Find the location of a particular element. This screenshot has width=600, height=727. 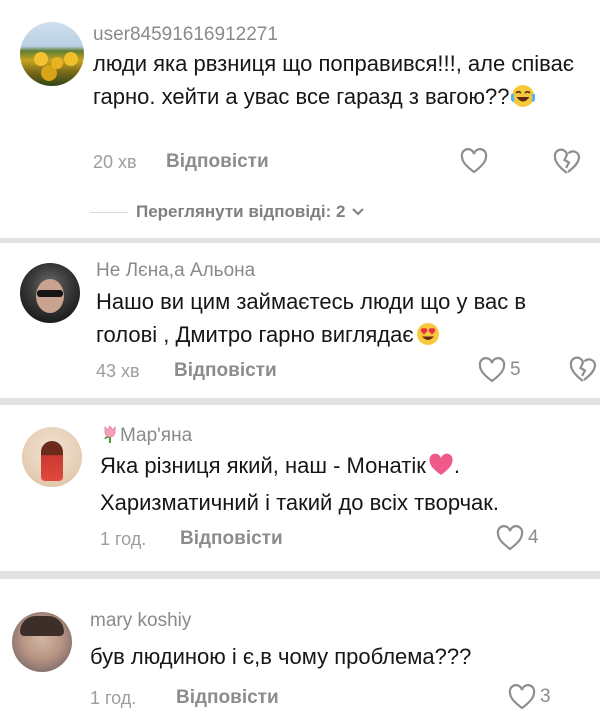

laughing-emoji-icon is located at coordinates (523, 100).